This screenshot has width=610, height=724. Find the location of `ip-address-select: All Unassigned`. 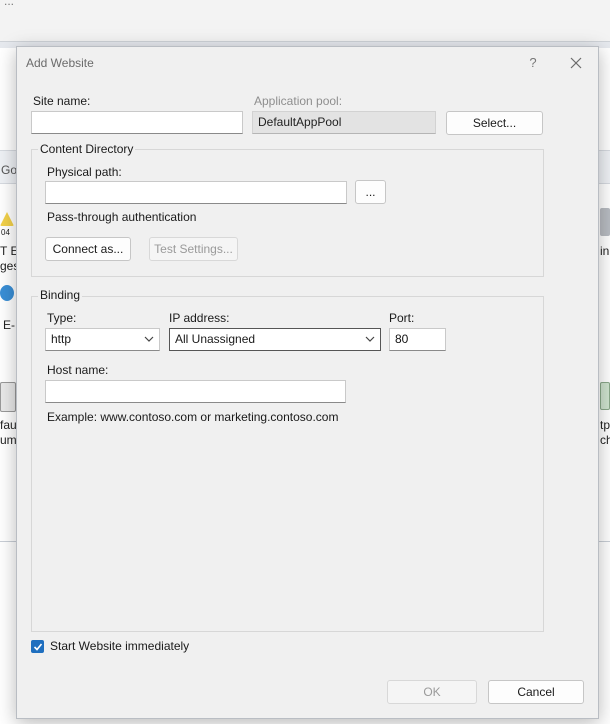

ip-address-select: All Unassigned is located at coordinates (275, 339).